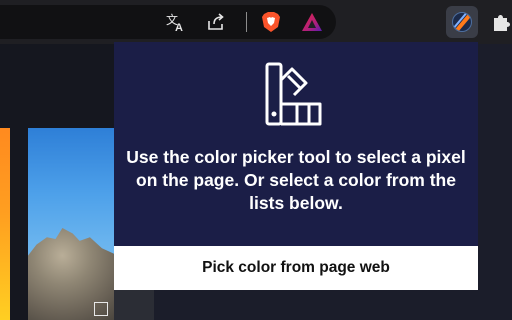 Image resolution: width=512 pixels, height=320 pixels. What do you see at coordinates (246, 22) in the screenshot?
I see `toolbar-divider` at bounding box center [246, 22].